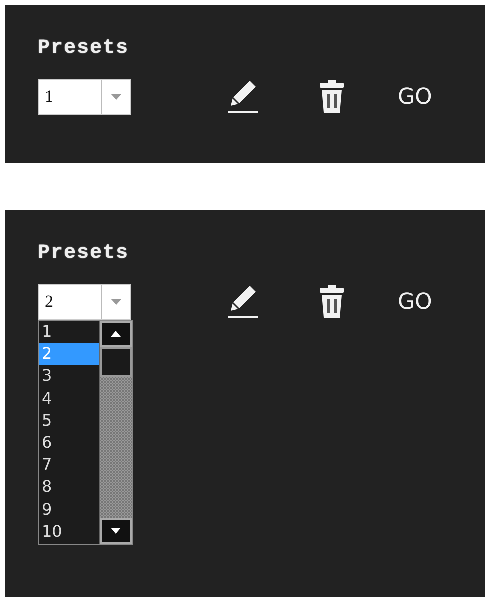 Image resolution: width=488 pixels, height=602 pixels. What do you see at coordinates (69, 531) in the screenshot?
I see `dropdown-option: 10` at bounding box center [69, 531].